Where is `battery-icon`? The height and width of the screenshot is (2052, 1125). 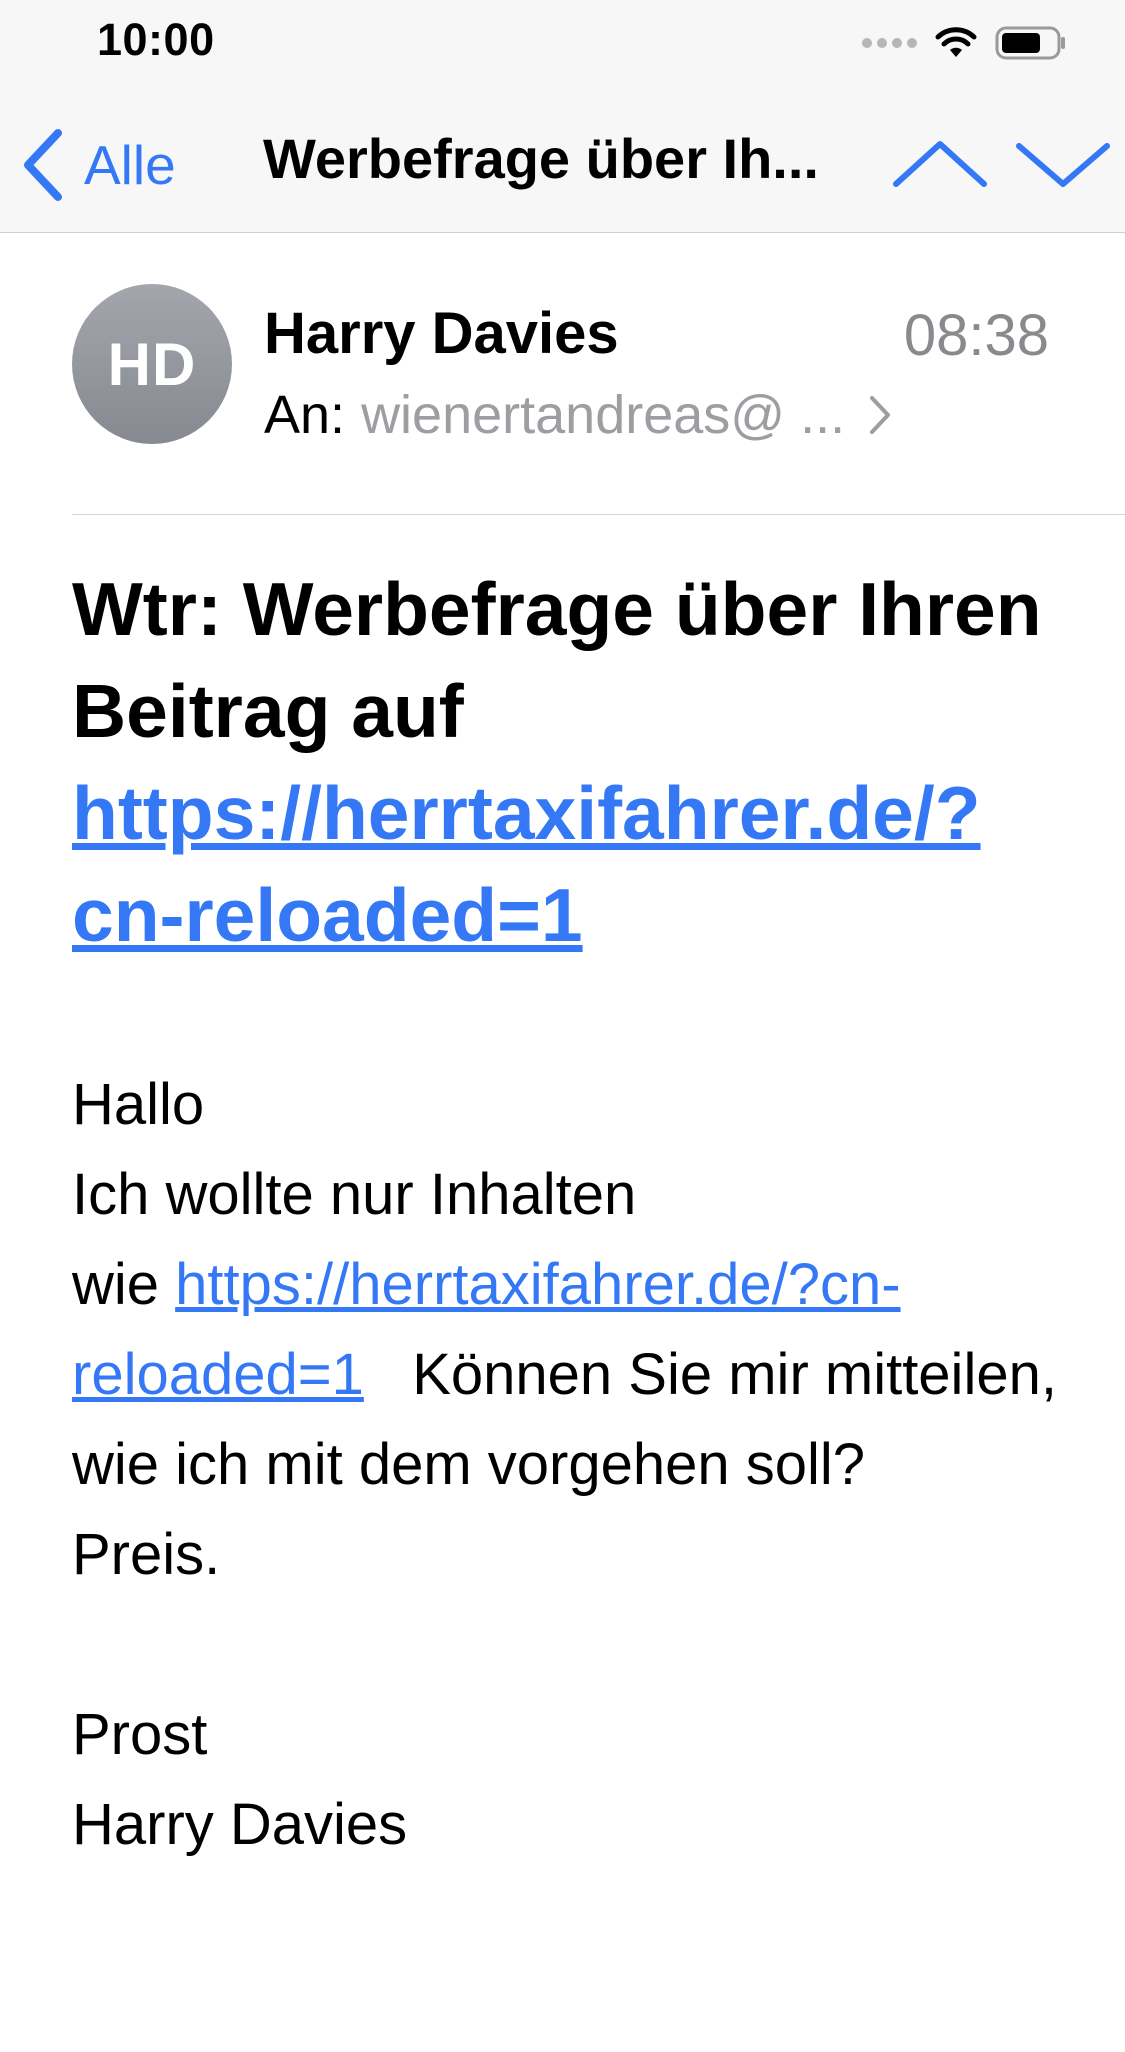
battery-icon is located at coordinates (1030, 43).